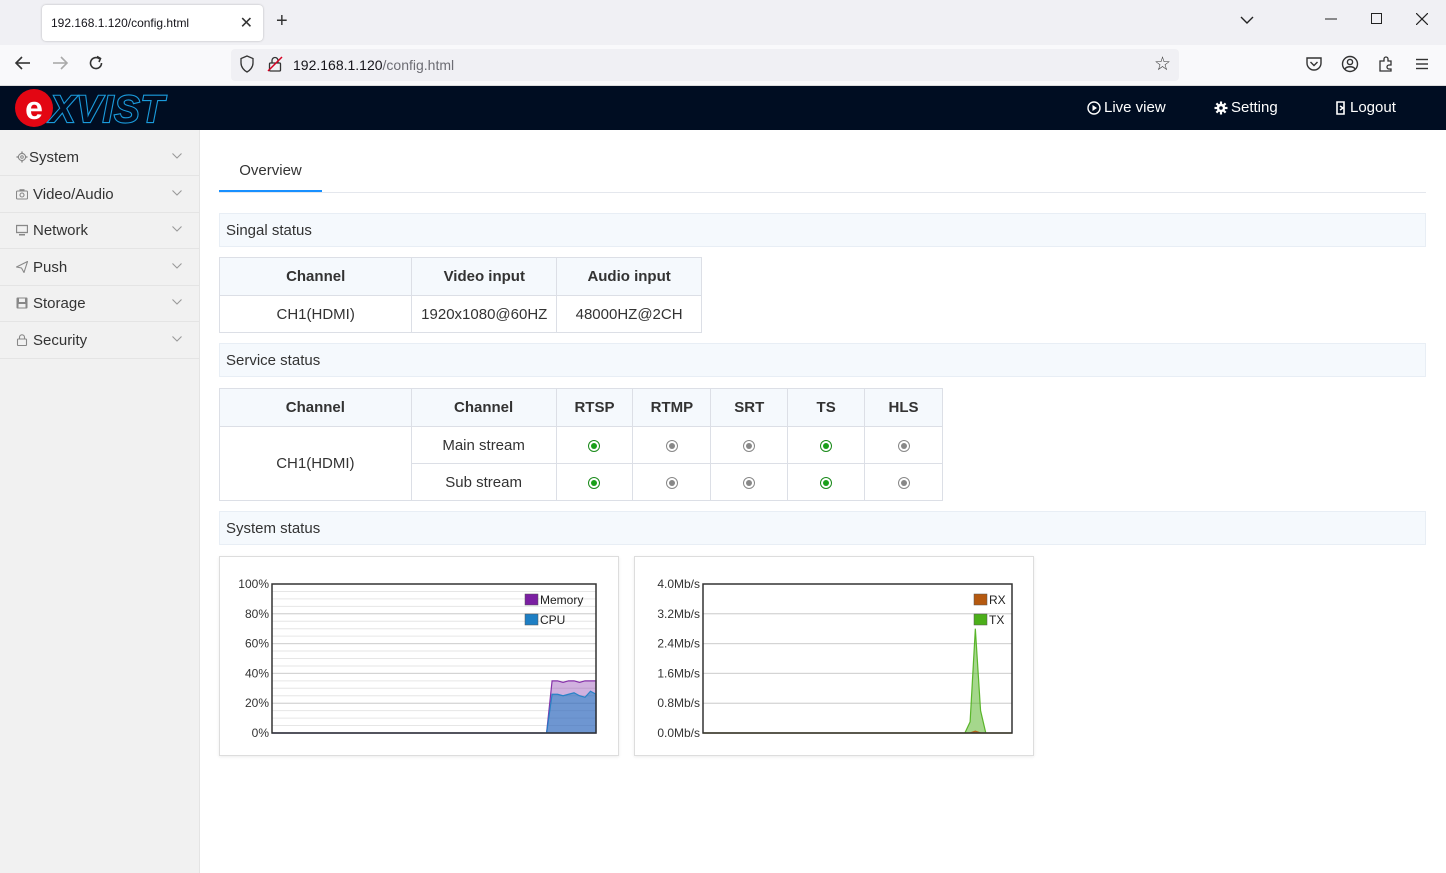  I want to click on table-header: Video input, so click(484, 276).